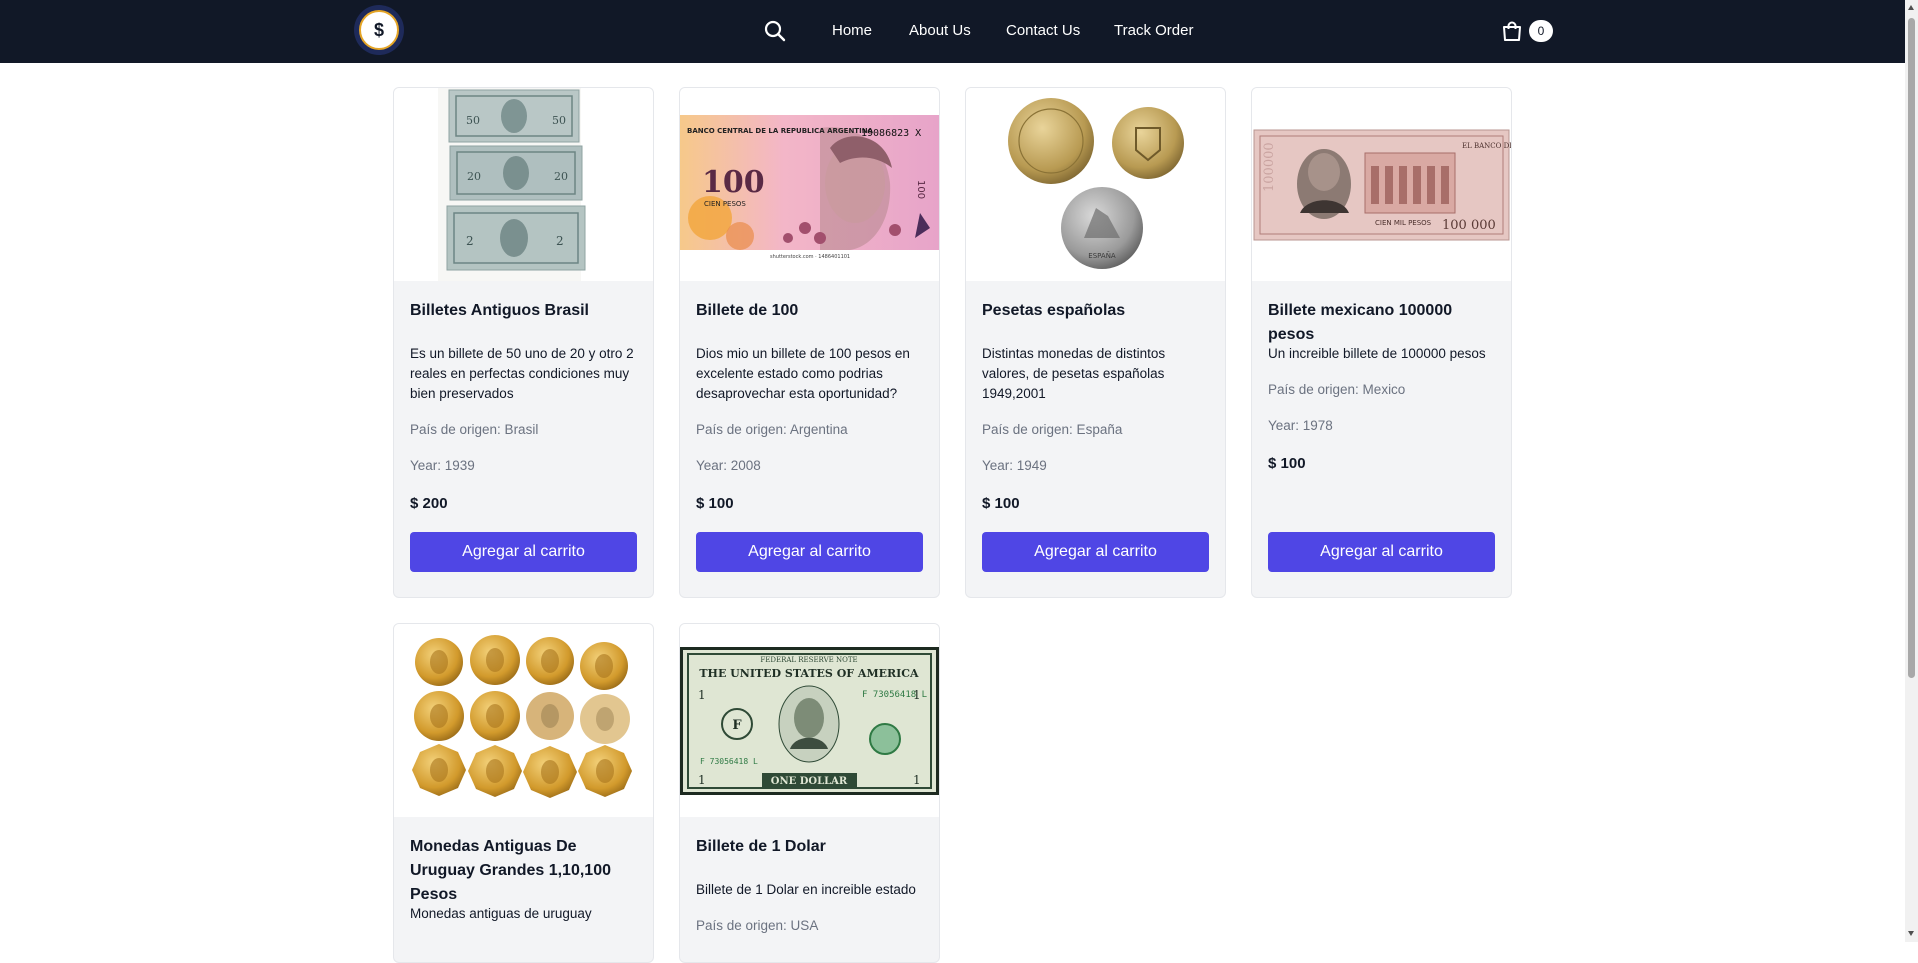  Describe the element at coordinates (728, 465) in the screenshot. I see `product-year: Year: 2008` at that location.